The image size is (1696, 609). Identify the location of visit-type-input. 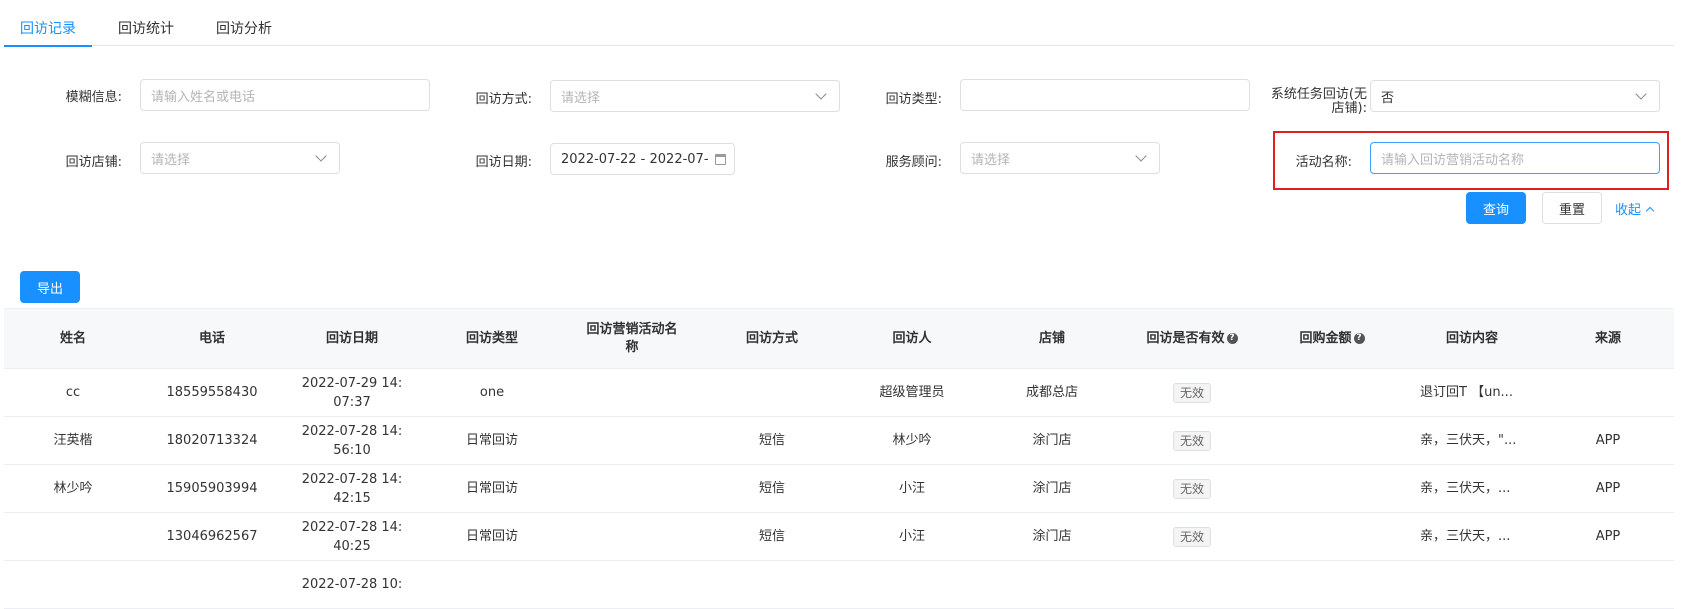
(1105, 95).